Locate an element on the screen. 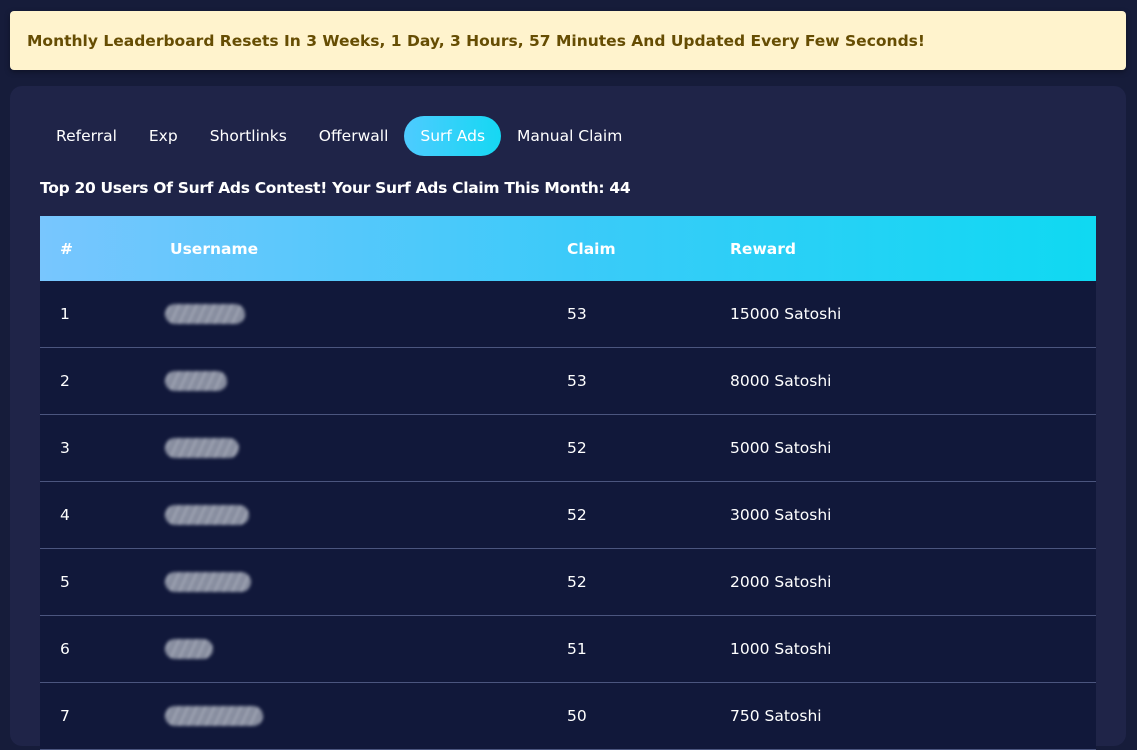 This screenshot has height=750, width=1137. header-claim: Claim is located at coordinates (591, 248).